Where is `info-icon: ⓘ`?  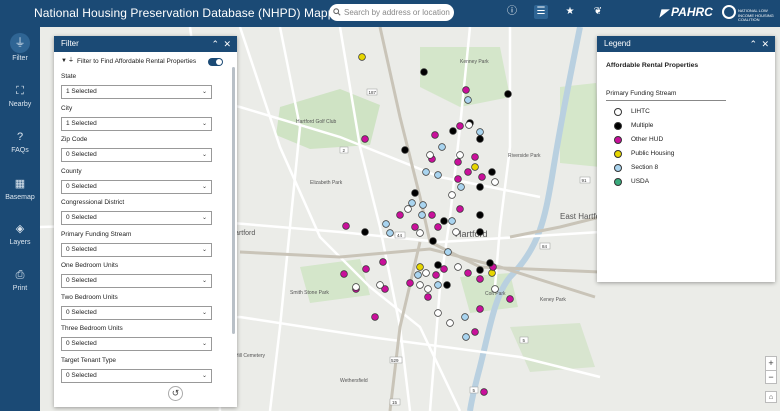 info-icon: ⓘ is located at coordinates (512, 12).